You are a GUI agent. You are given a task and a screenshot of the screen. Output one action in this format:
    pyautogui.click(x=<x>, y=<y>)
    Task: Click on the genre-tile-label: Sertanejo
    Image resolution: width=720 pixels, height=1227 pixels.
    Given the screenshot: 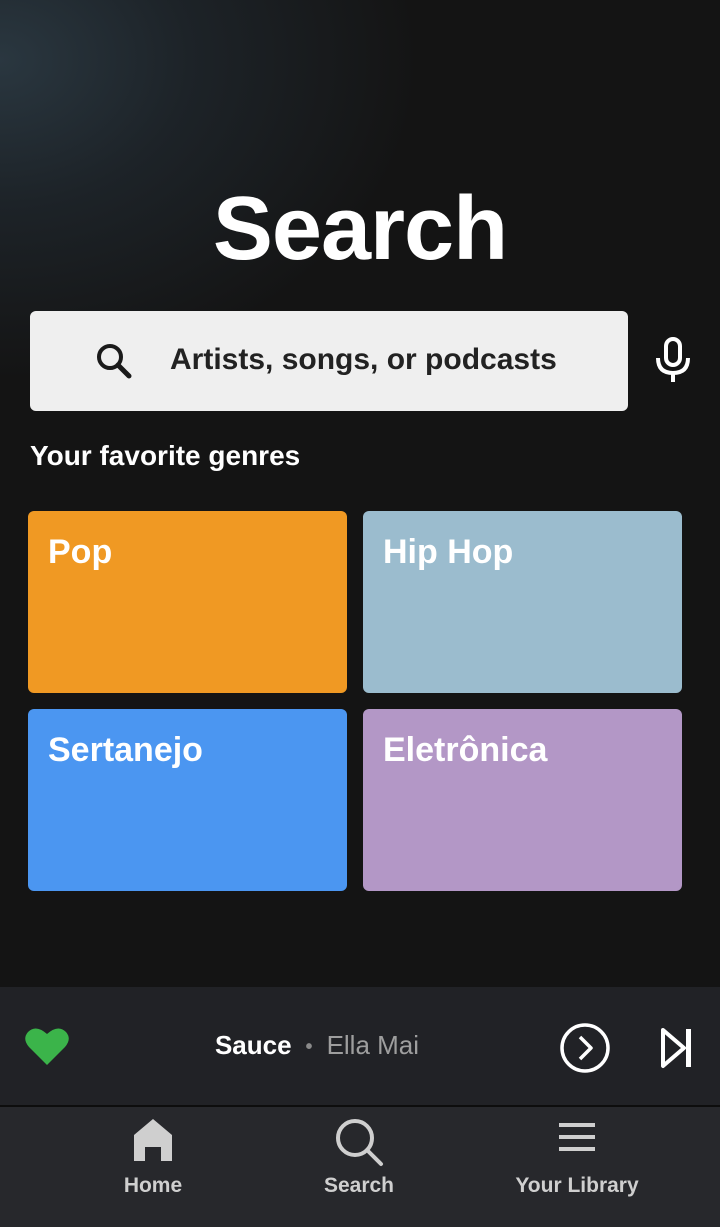 What is the action you would take?
    pyautogui.click(x=125, y=750)
    